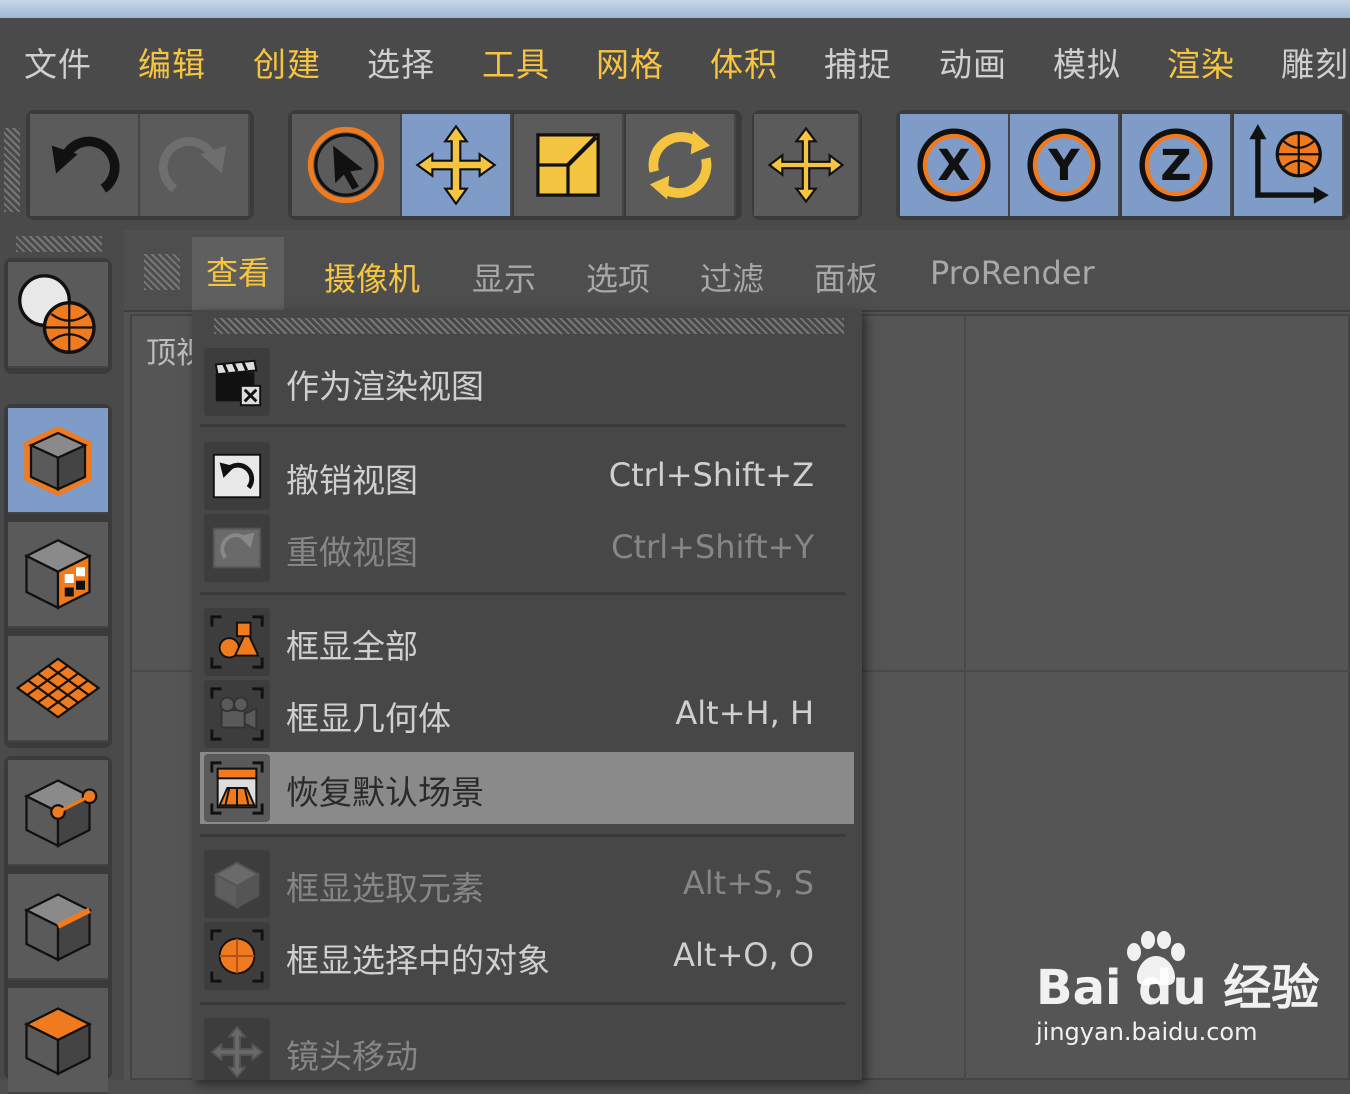 This screenshot has height=1094, width=1350. What do you see at coordinates (237, 788) in the screenshot?
I see `restore-scene-icon` at bounding box center [237, 788].